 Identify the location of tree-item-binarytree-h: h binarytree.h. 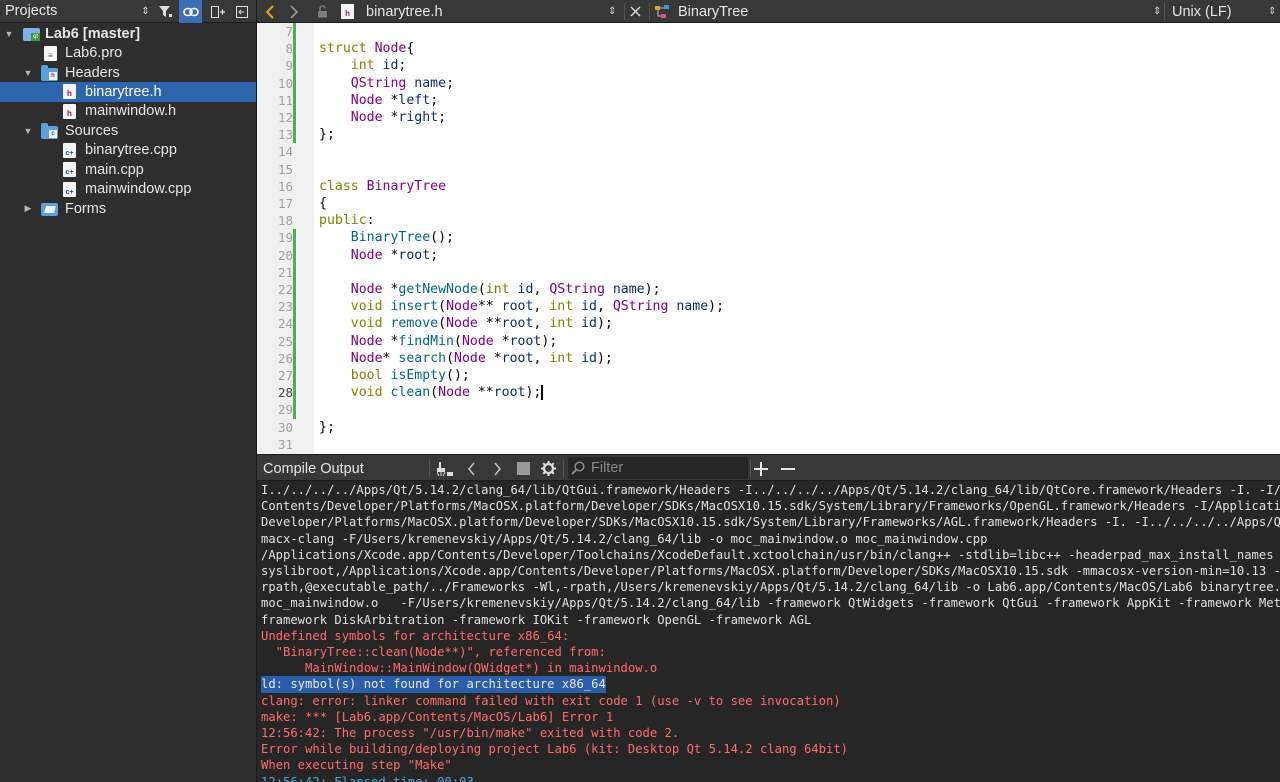
(128, 92).